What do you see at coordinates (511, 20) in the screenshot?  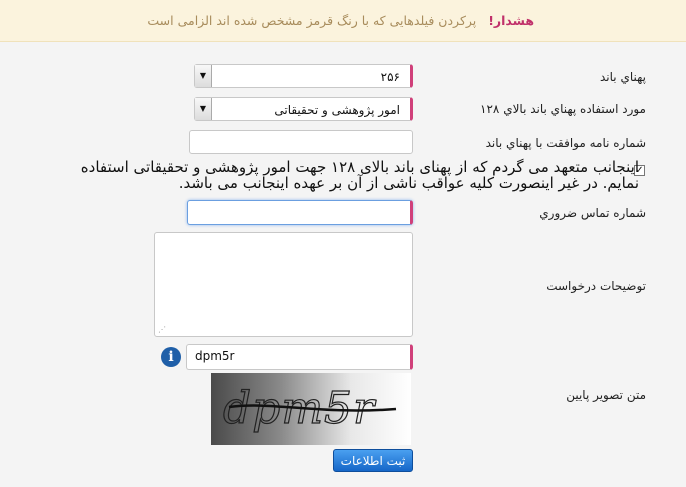 I see `warning-title: هشدار!` at bounding box center [511, 20].